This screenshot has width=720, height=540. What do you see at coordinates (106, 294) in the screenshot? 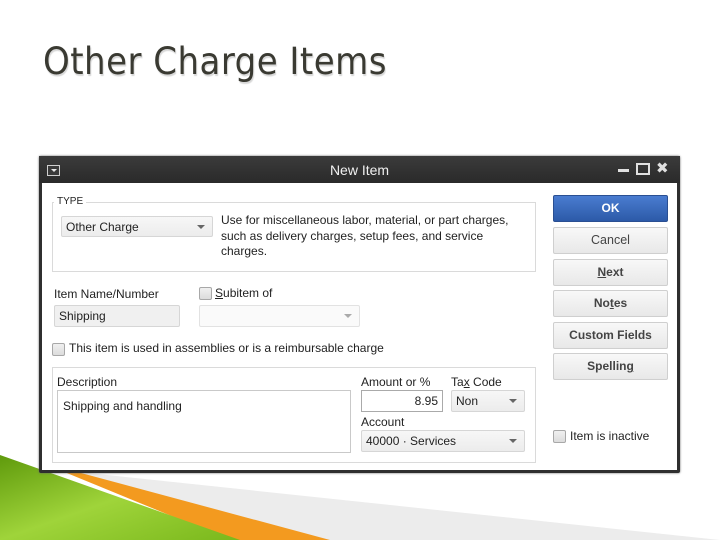
I see `item-name-label: Item Name/Number` at bounding box center [106, 294].